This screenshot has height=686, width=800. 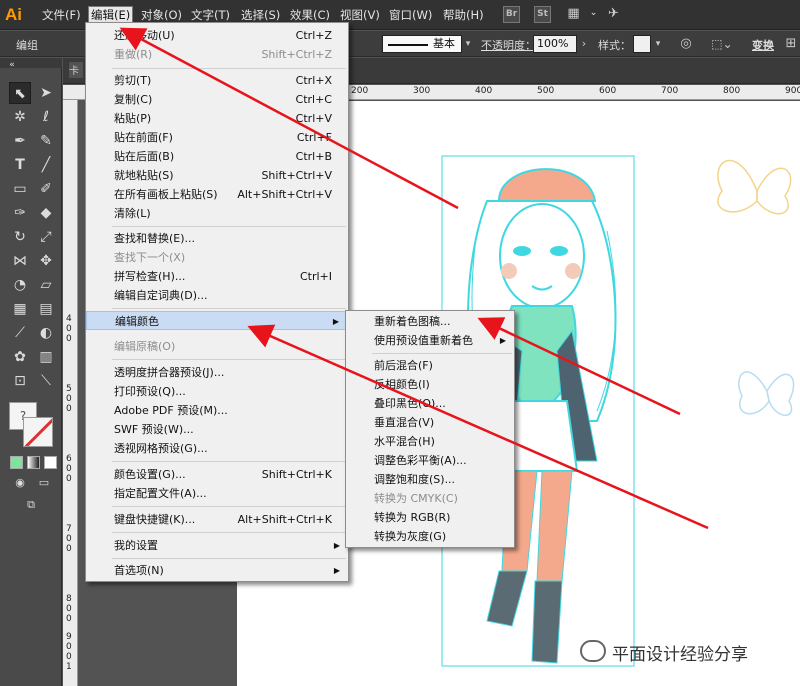 I want to click on menu-item-spell-check: 拼写检查(H)... Ctrl+I, so click(x=217, y=276).